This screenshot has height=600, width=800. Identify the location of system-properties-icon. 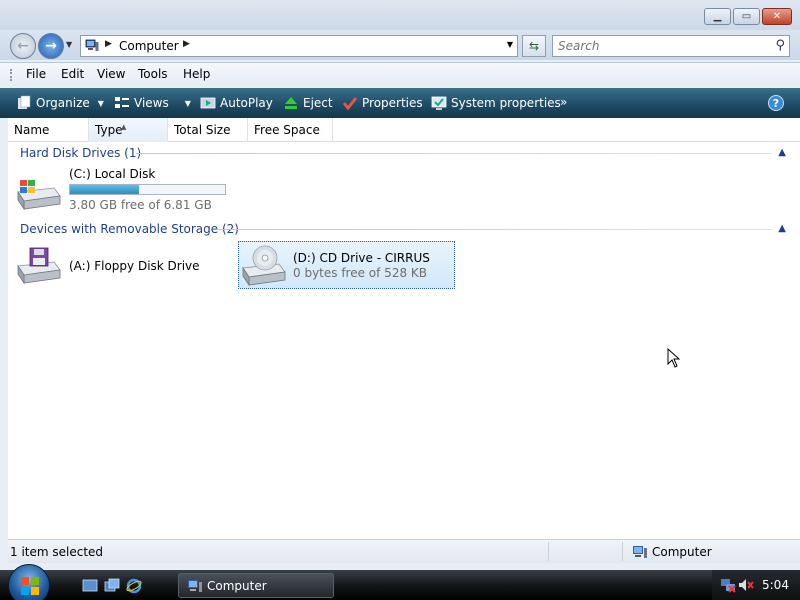
(439, 103).